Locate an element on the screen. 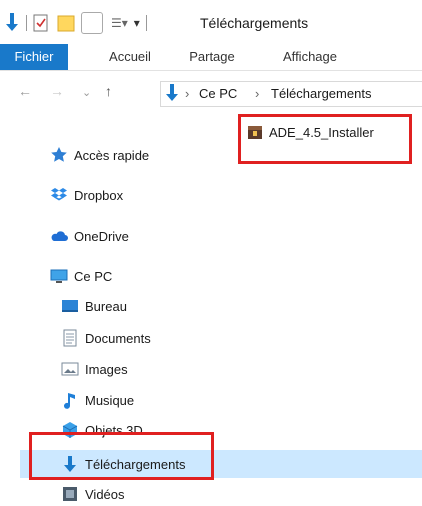  up-arrow-icon: ↑ is located at coordinates (108, 91).